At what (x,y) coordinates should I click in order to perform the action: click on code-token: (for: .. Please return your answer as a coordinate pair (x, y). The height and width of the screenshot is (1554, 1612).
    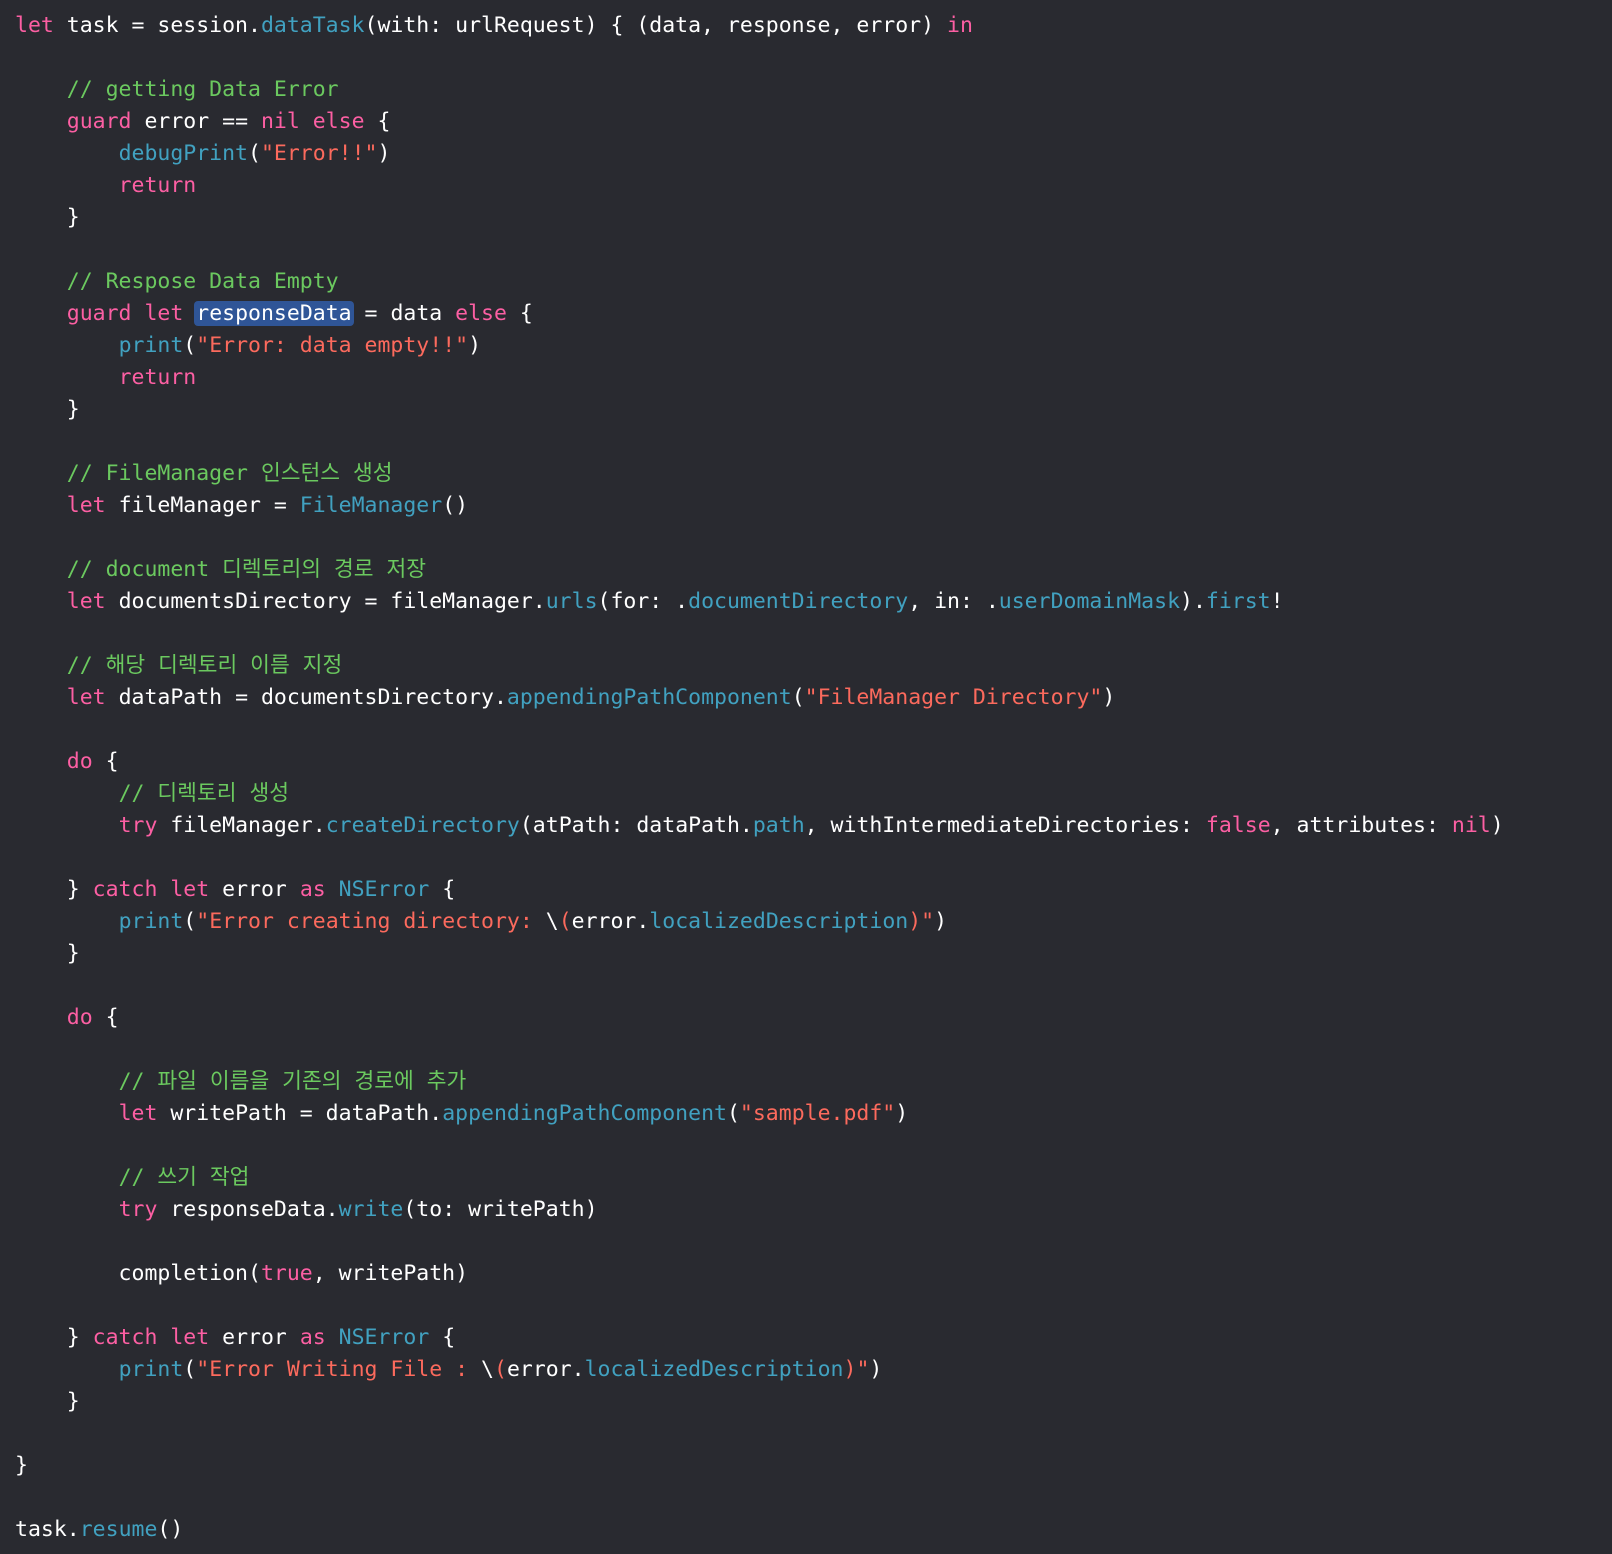
    Looking at the image, I should click on (643, 601).